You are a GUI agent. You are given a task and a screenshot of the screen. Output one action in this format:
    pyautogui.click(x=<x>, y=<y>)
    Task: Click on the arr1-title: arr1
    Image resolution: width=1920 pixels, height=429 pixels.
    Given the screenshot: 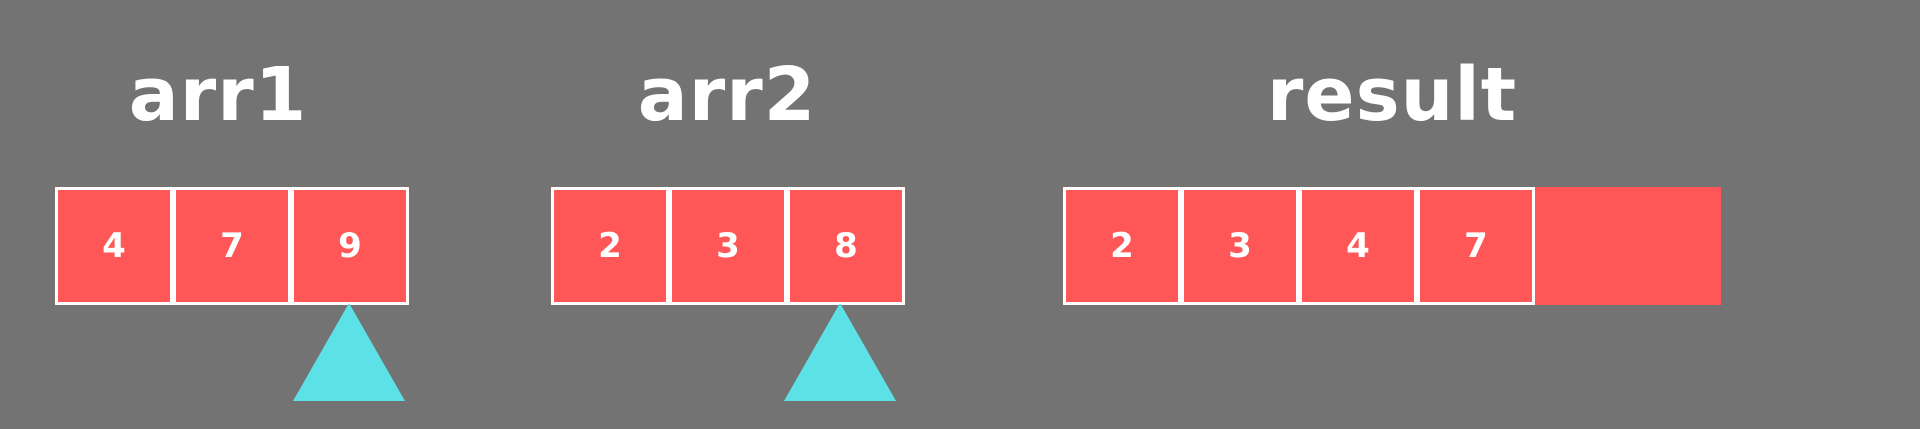 What is the action you would take?
    pyautogui.click(x=218, y=95)
    